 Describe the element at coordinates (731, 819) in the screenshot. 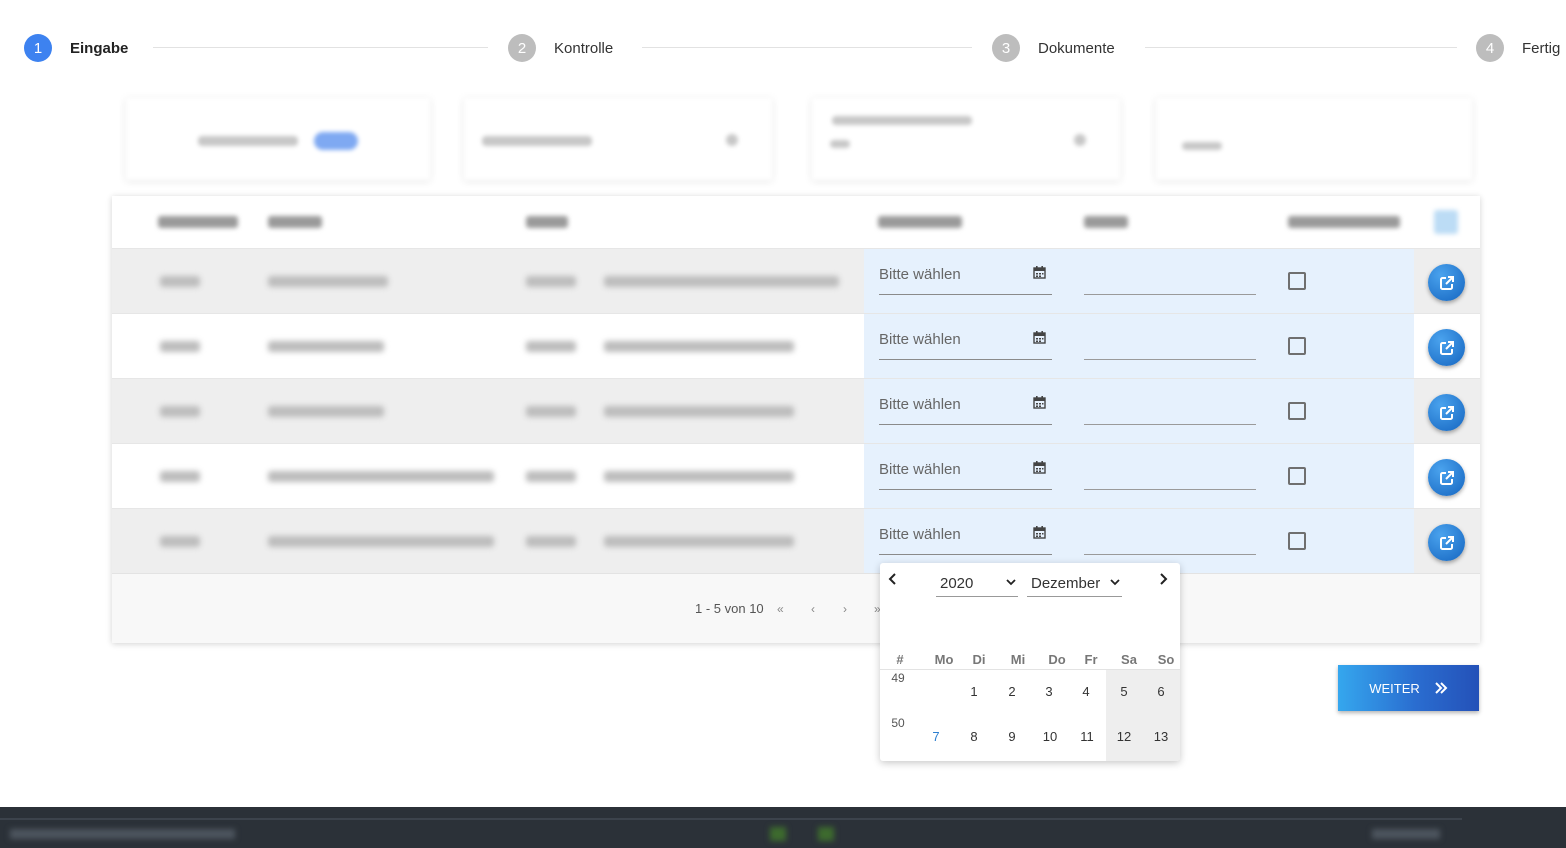

I see `bottom-divider` at that location.